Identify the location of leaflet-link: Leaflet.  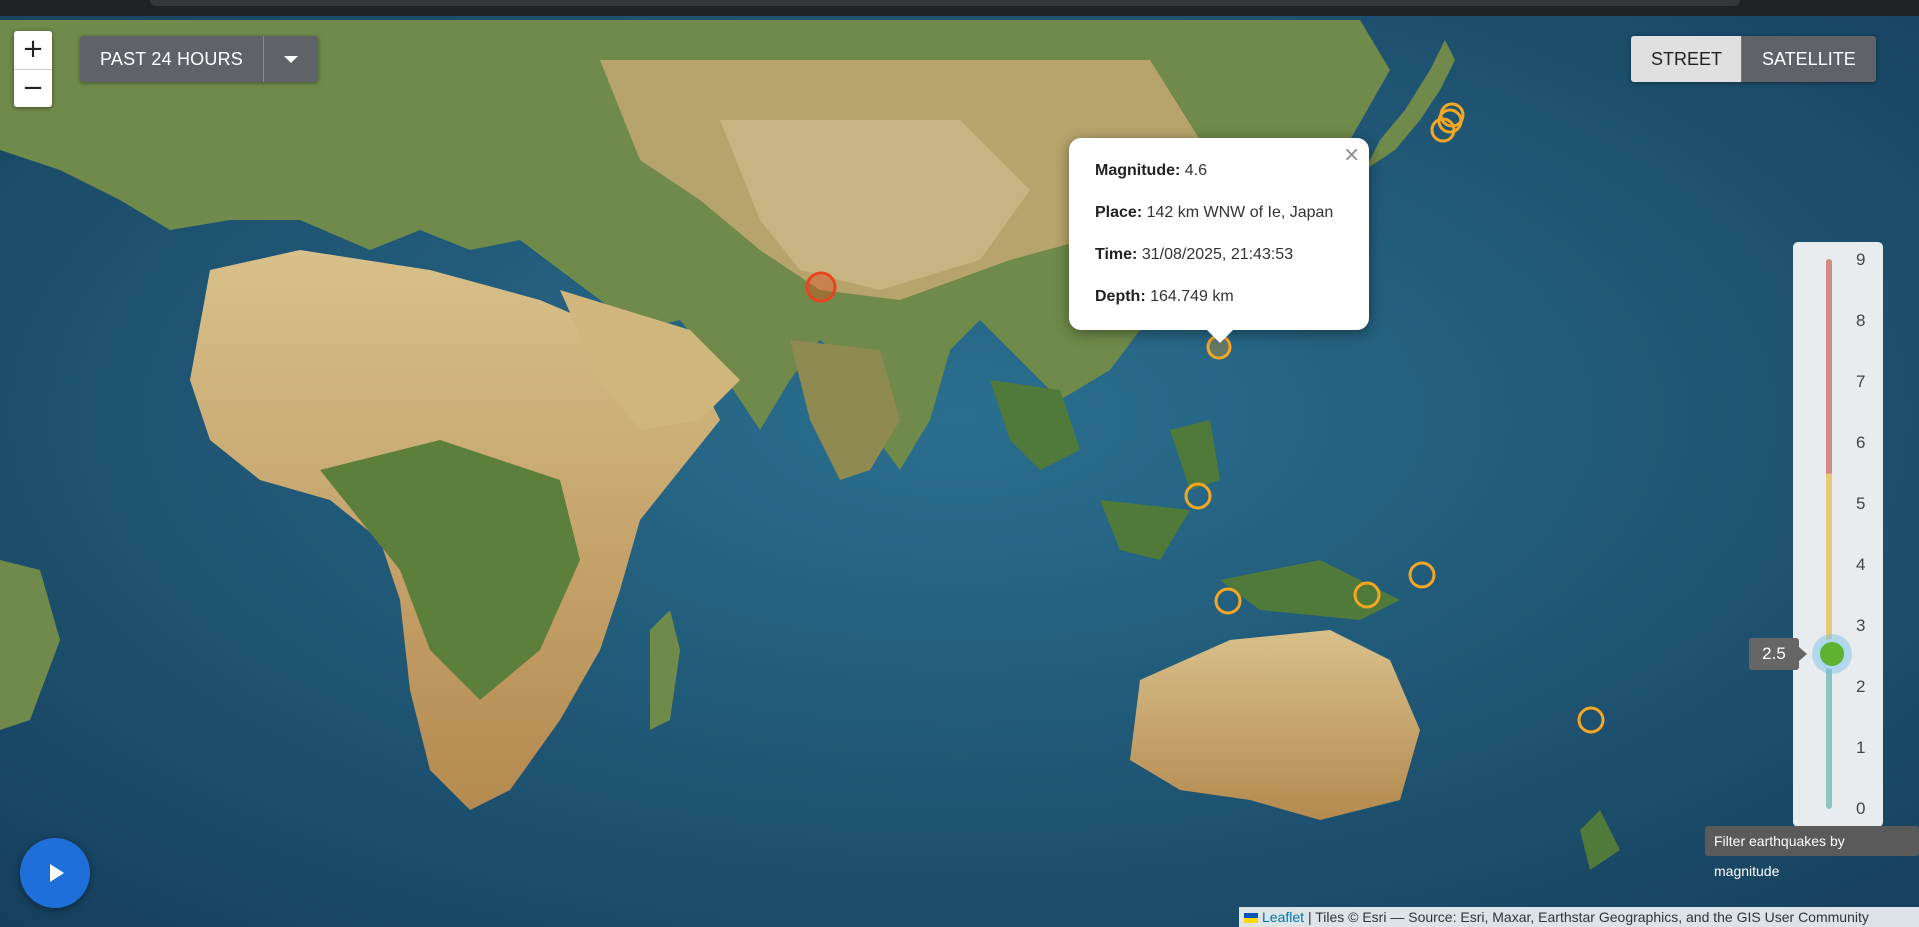
(1283, 917).